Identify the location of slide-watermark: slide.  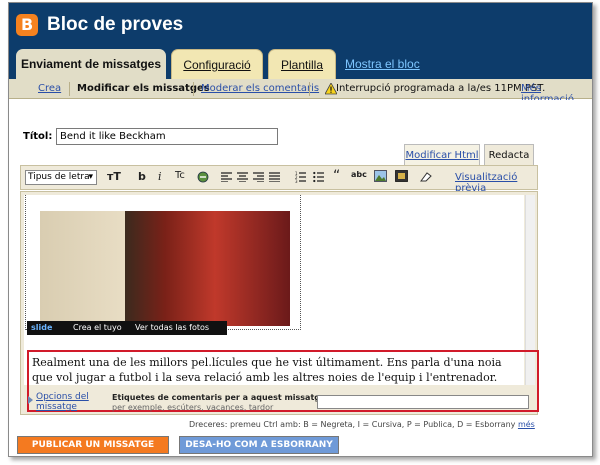
(42, 327).